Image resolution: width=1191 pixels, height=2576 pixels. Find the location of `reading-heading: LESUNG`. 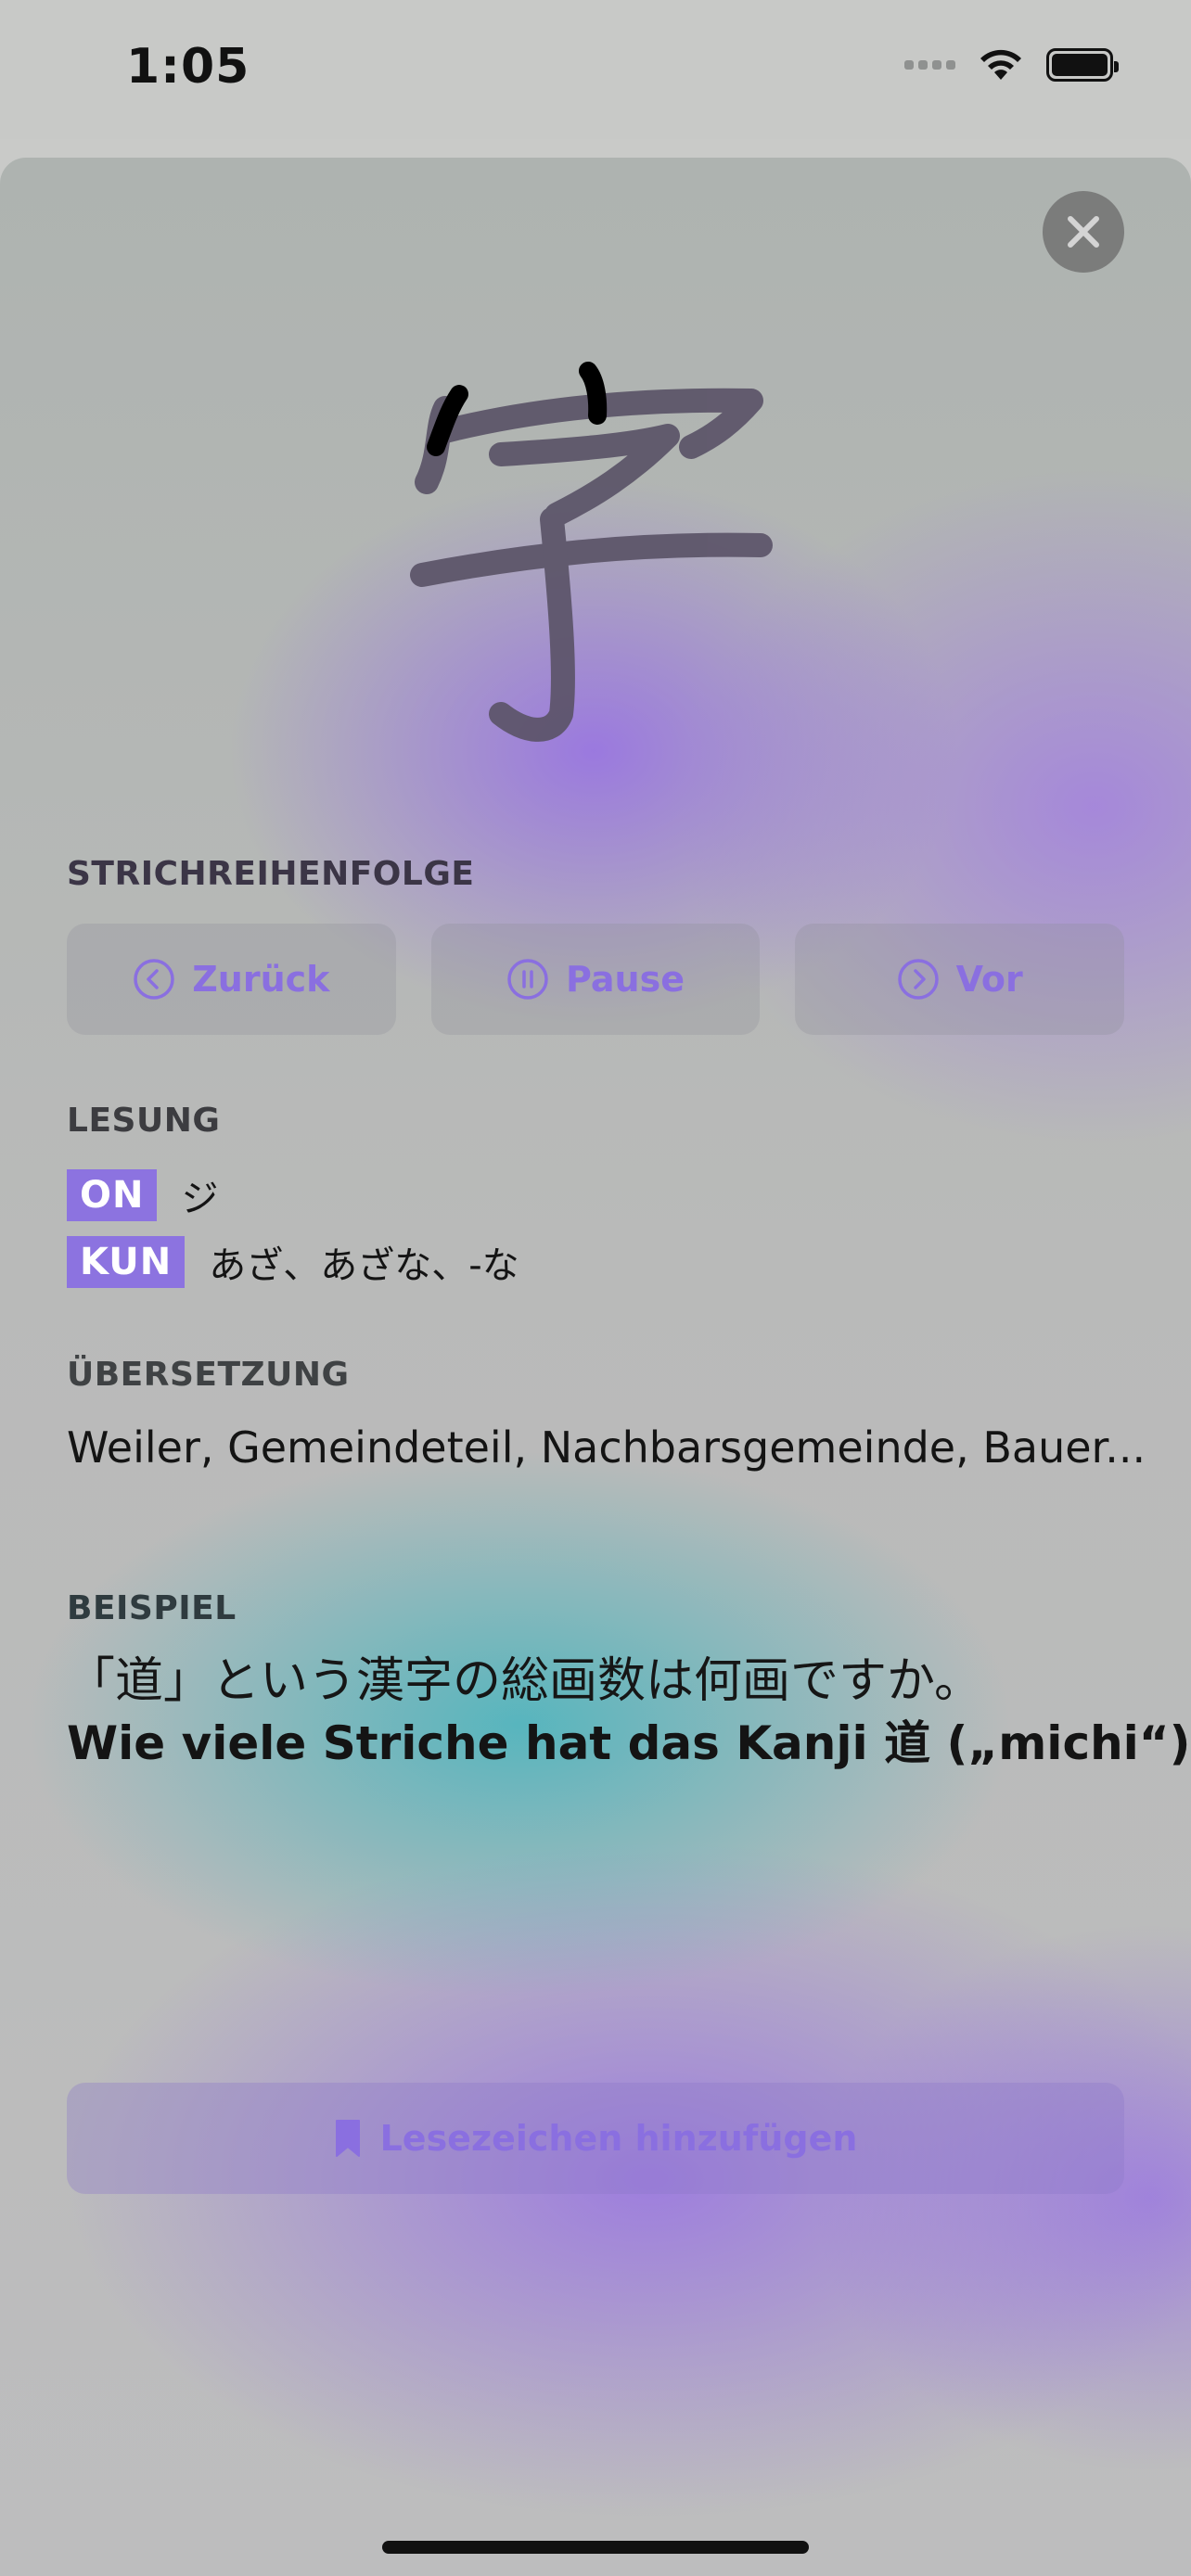

reading-heading: LESUNG is located at coordinates (144, 1121).